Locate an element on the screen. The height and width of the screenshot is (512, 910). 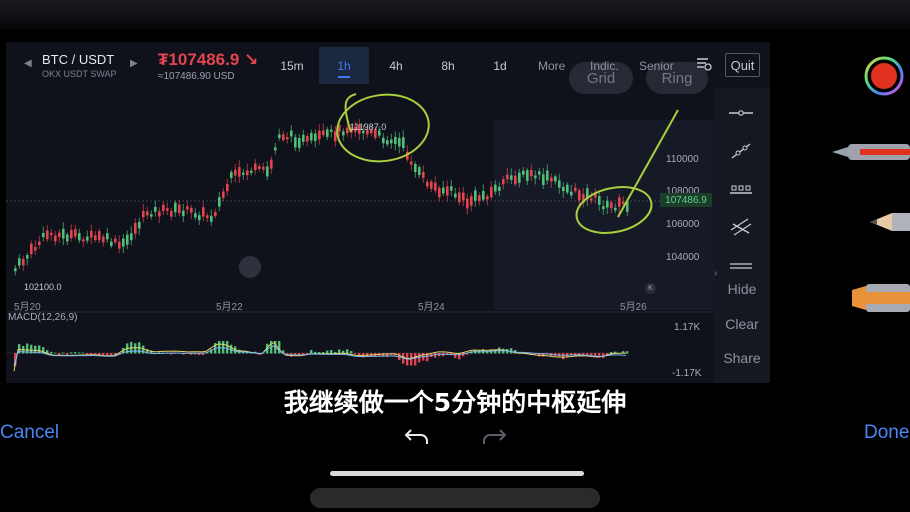
price-range-tool-icon is located at coordinates (741, 189).